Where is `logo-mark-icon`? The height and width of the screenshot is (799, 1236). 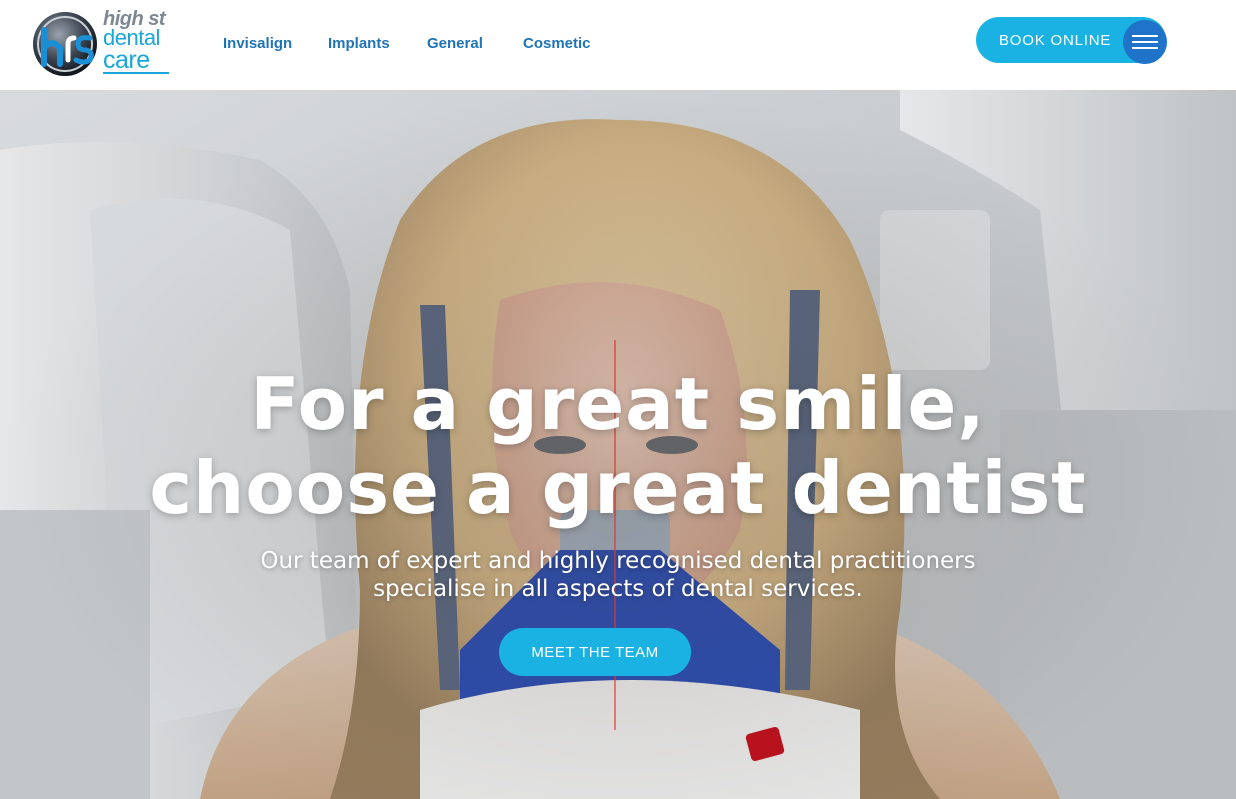 logo-mark-icon is located at coordinates (65, 44).